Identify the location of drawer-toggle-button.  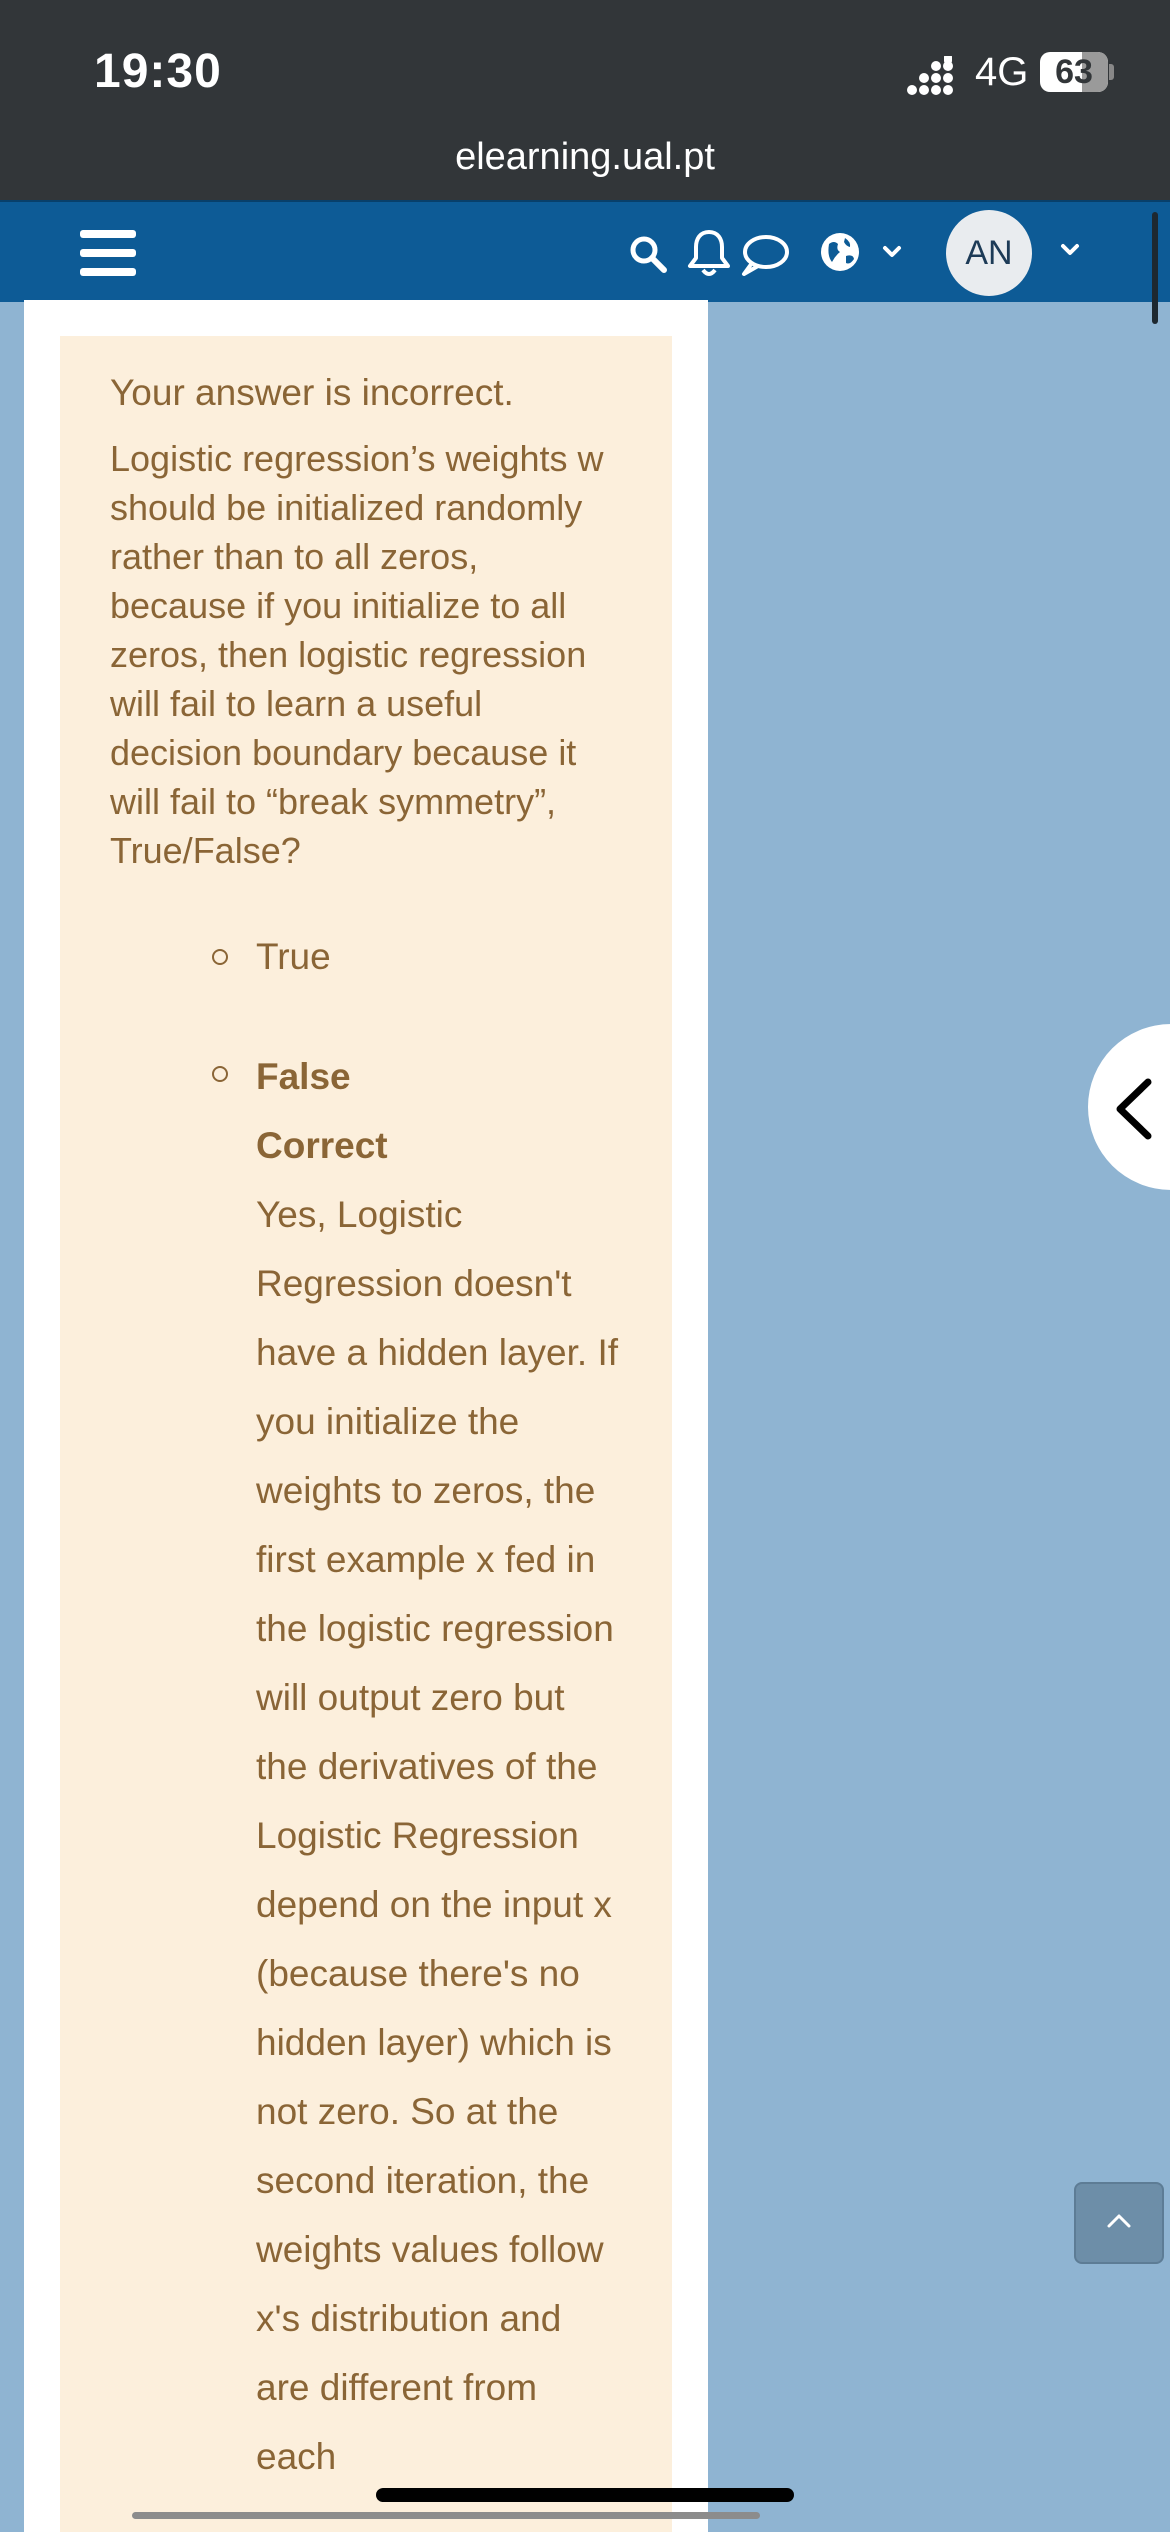
(1129, 1107).